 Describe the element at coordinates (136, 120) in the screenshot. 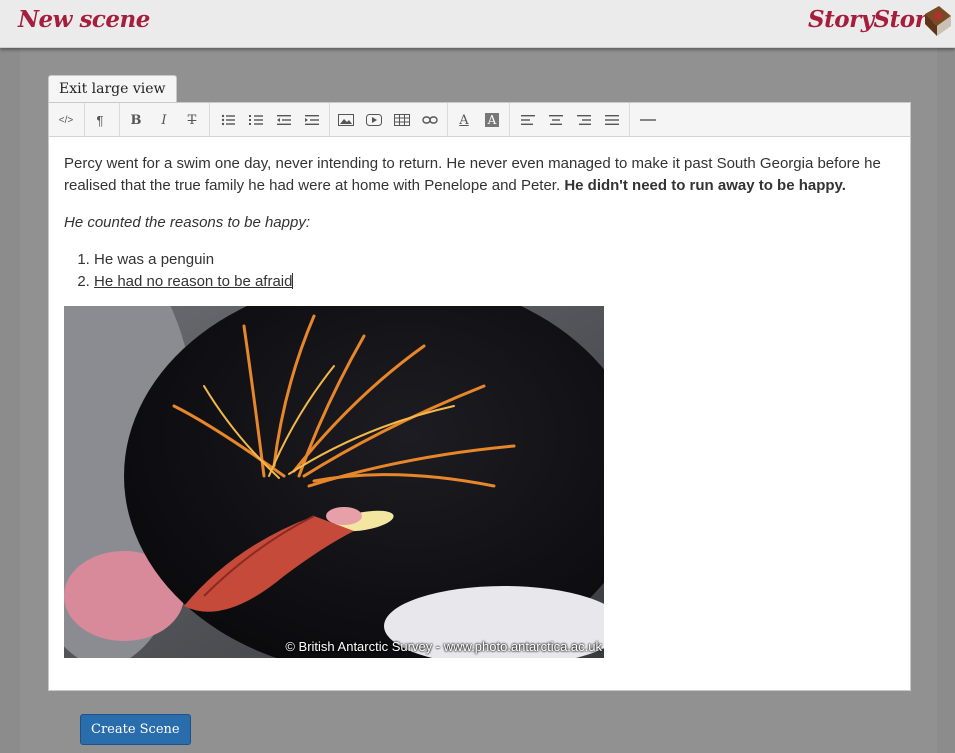

I see `bold-icon: B` at that location.